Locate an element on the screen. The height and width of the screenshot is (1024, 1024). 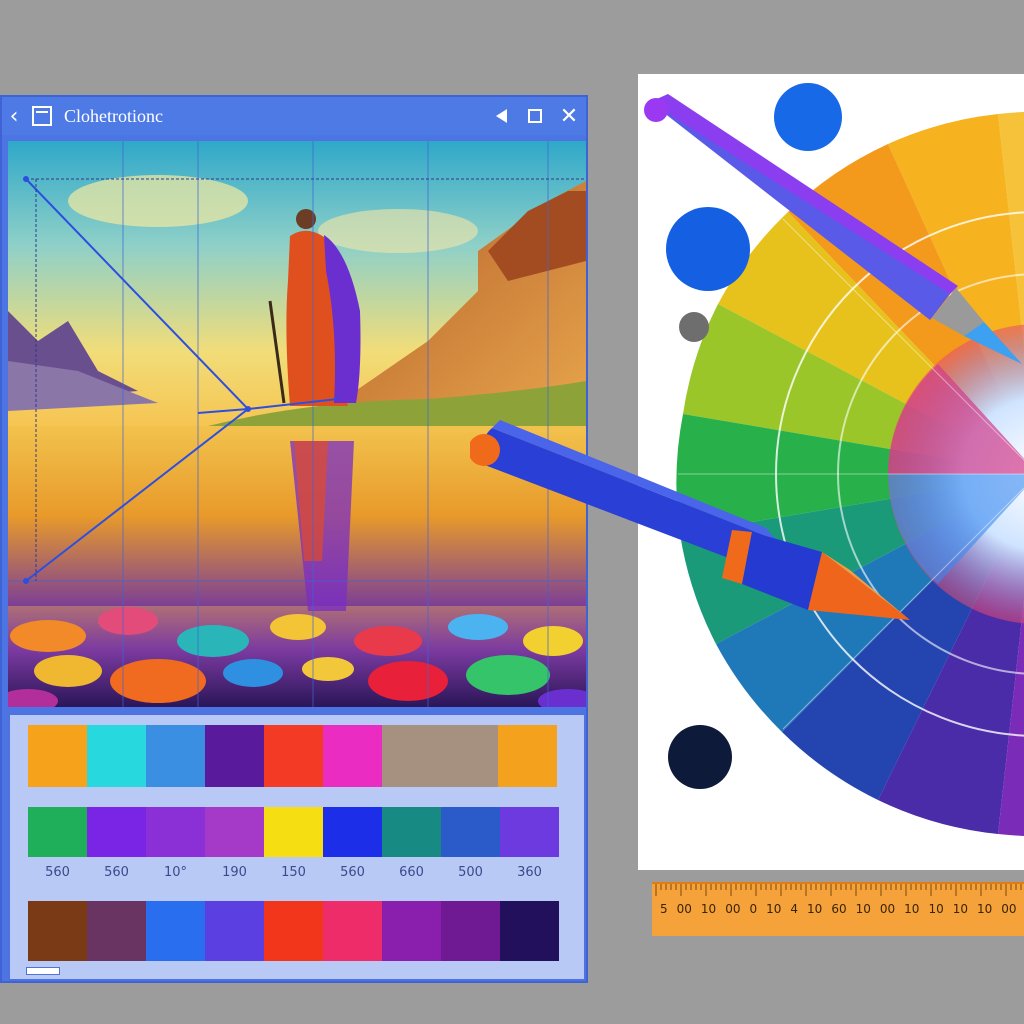
speaker-icon is located at coordinates (501, 116).